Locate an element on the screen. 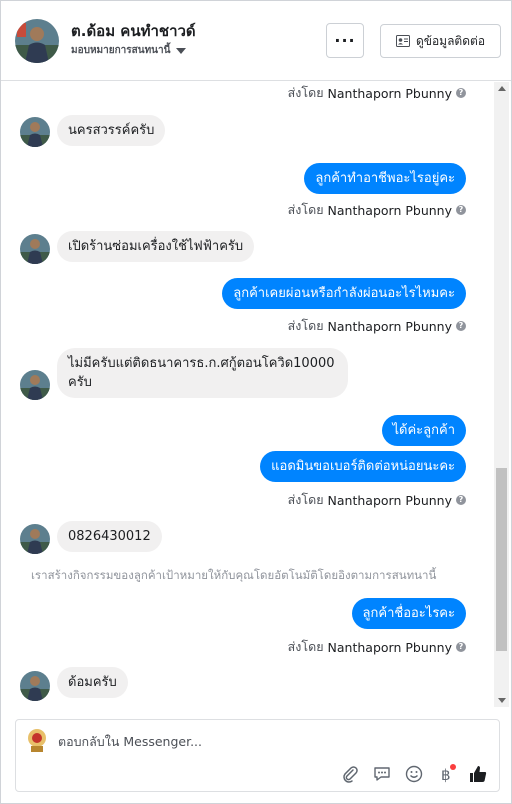 Image resolution: width=512 pixels, height=804 pixels. view-contact-info-button: ดูข้อมูลติดต่อ is located at coordinates (440, 41).